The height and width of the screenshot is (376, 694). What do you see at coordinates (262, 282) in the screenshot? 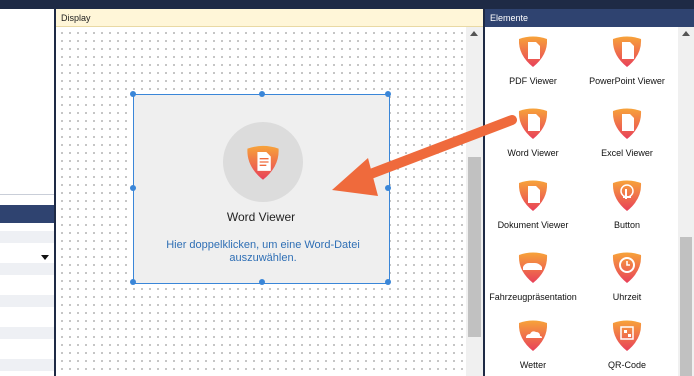
I see `resize-handle-bottom` at bounding box center [262, 282].